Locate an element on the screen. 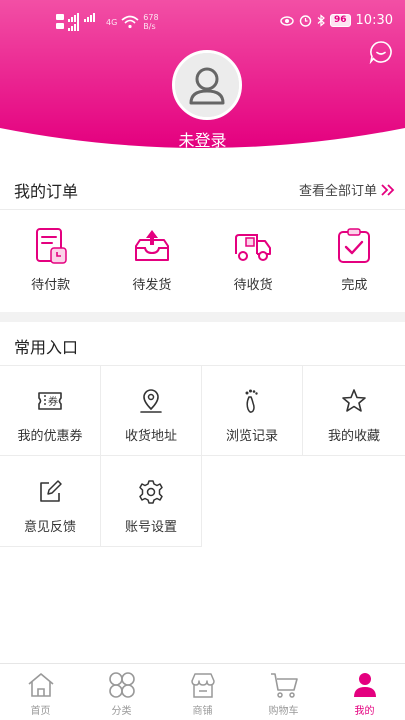  category-icon is located at coordinates (121, 685).